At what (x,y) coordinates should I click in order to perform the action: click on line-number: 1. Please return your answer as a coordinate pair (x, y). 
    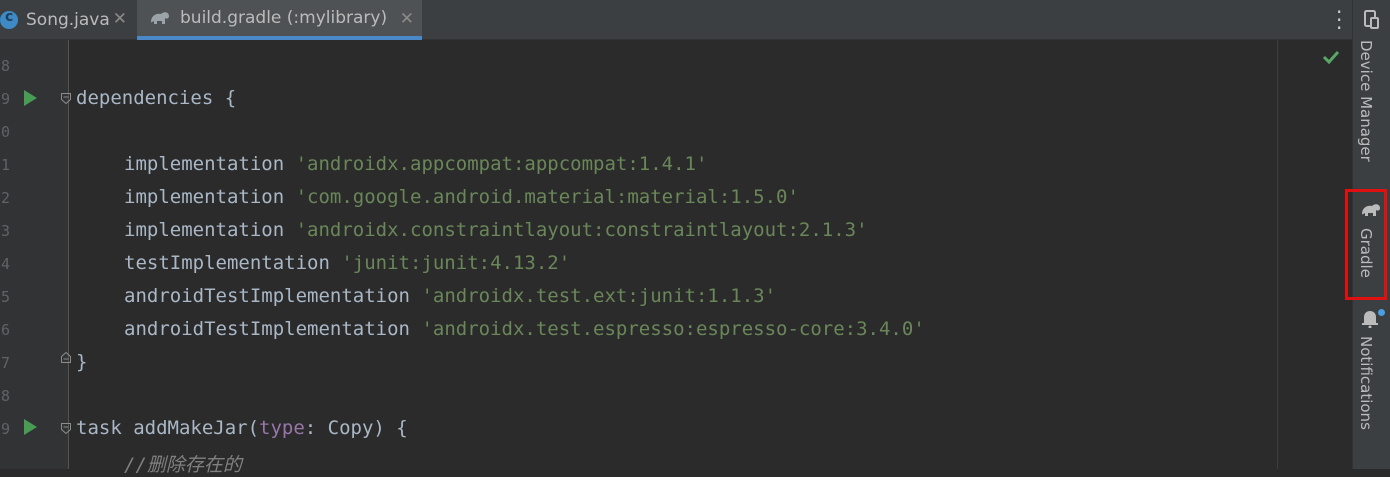
    Looking at the image, I should click on (5, 165).